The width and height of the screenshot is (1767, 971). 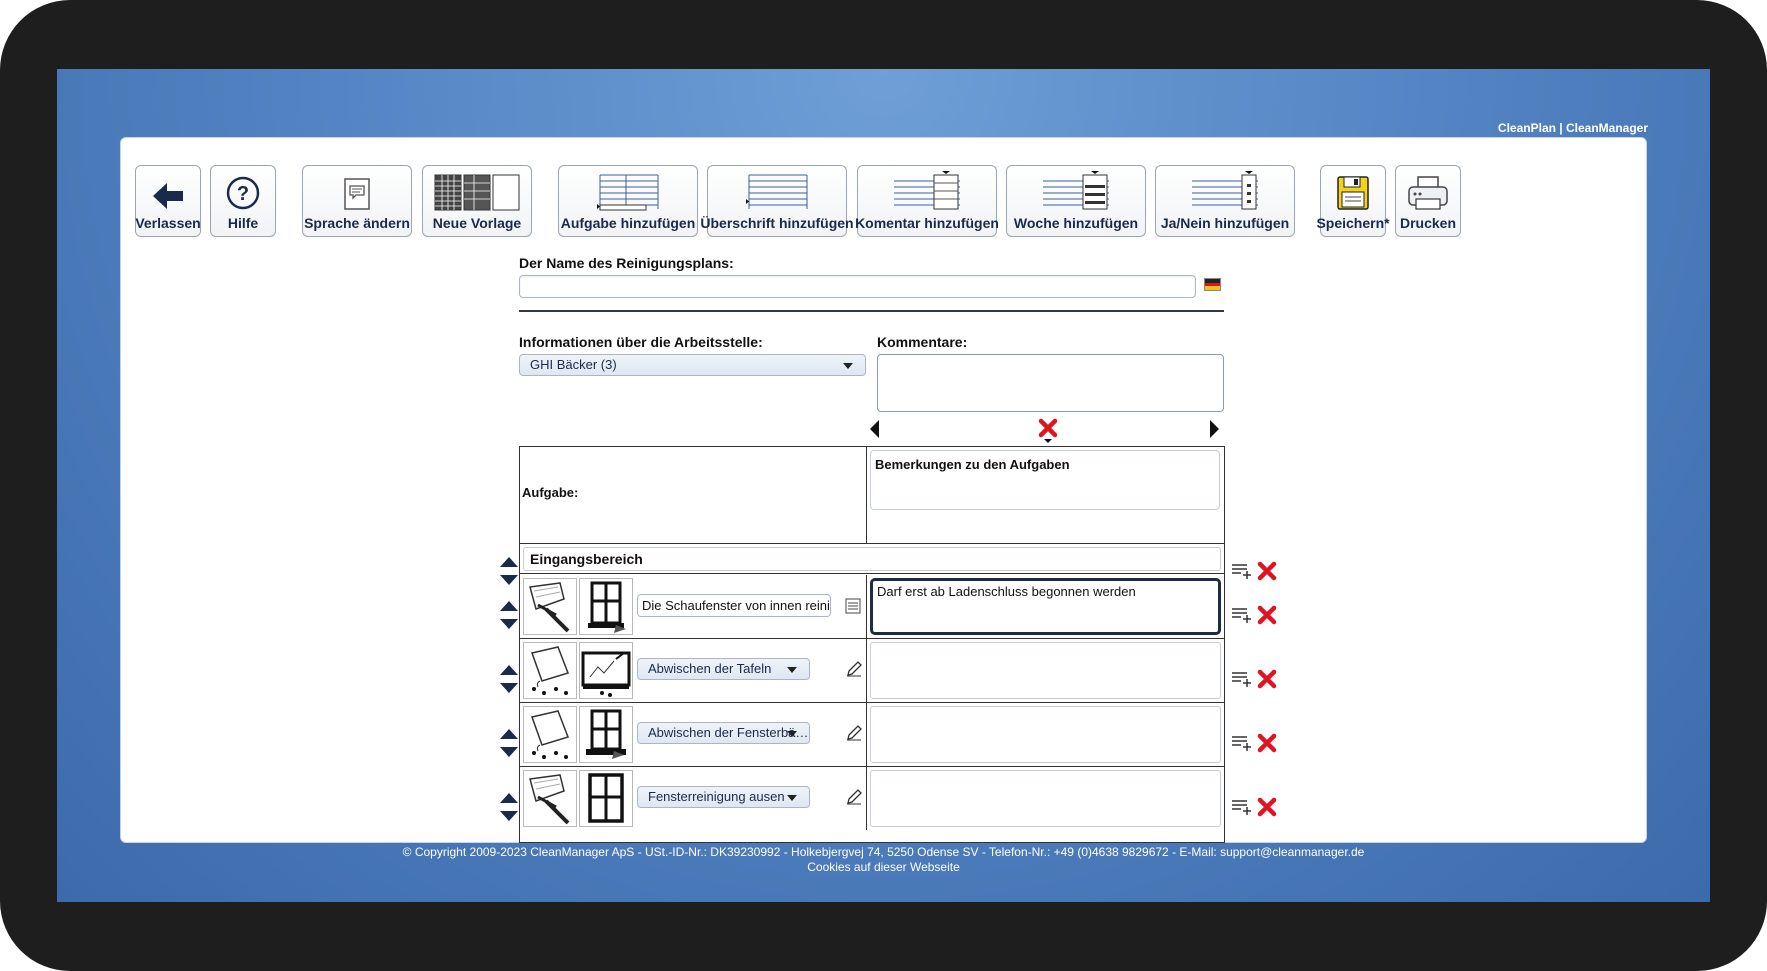 I want to click on workplace-select-value: GHI Bäcker (3), so click(x=573, y=364).